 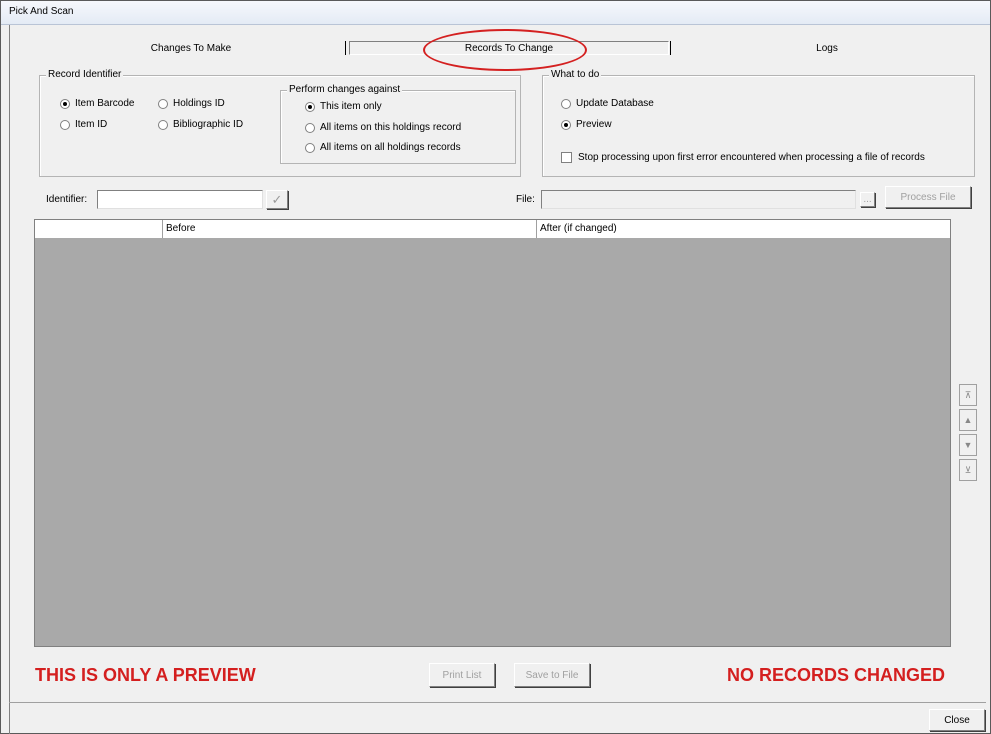 What do you see at coordinates (67, 199) in the screenshot?
I see `identifier-label: Identifier:` at bounding box center [67, 199].